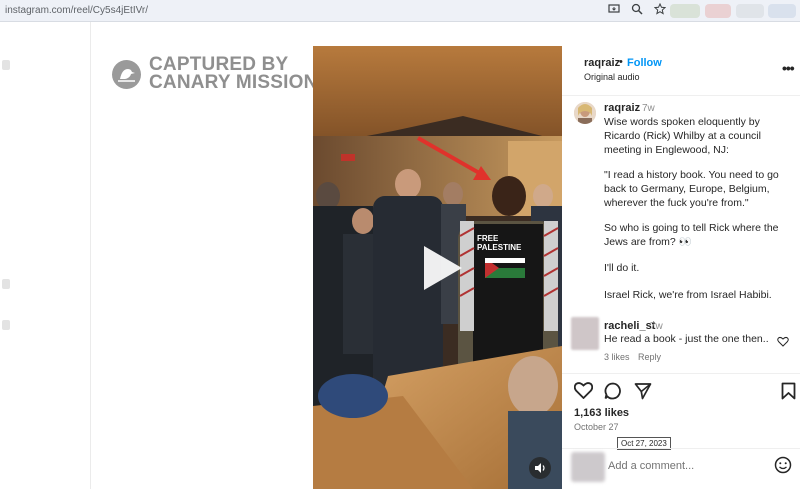 The image size is (800, 489). What do you see at coordinates (788, 68) in the screenshot?
I see `more-options-button: •••` at bounding box center [788, 68].